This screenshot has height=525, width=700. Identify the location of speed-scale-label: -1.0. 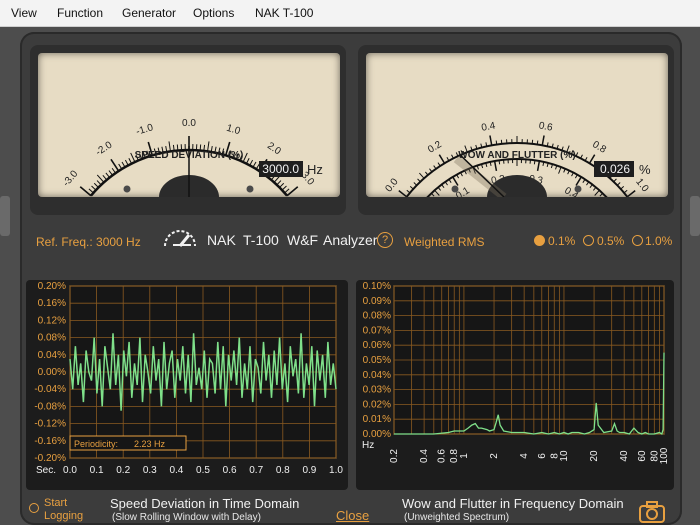
(145, 130).